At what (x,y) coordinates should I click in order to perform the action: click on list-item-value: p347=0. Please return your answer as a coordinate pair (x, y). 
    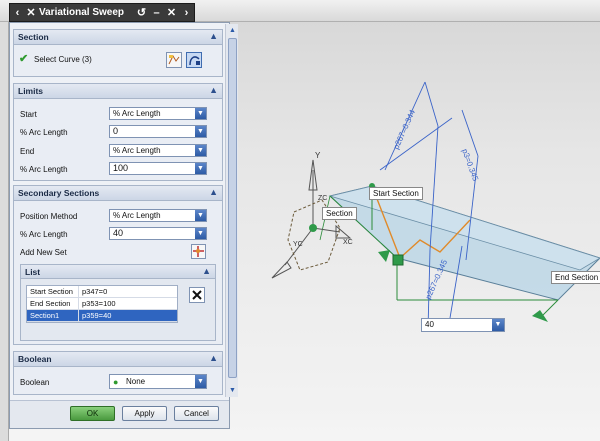
    Looking at the image, I should click on (95, 291).